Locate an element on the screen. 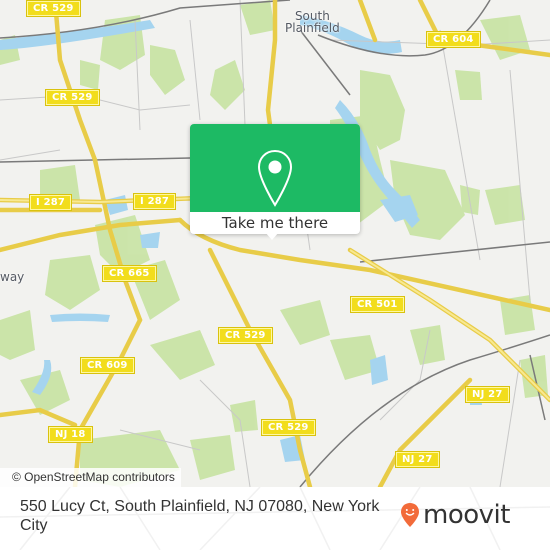 The image size is (550, 550). road-shield-cr609: CR 609 is located at coordinates (107, 365).